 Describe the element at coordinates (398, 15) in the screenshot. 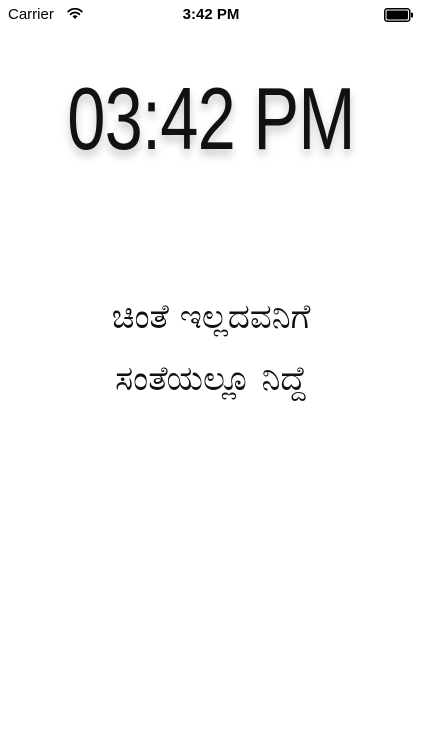

I see `battery-icon` at that location.